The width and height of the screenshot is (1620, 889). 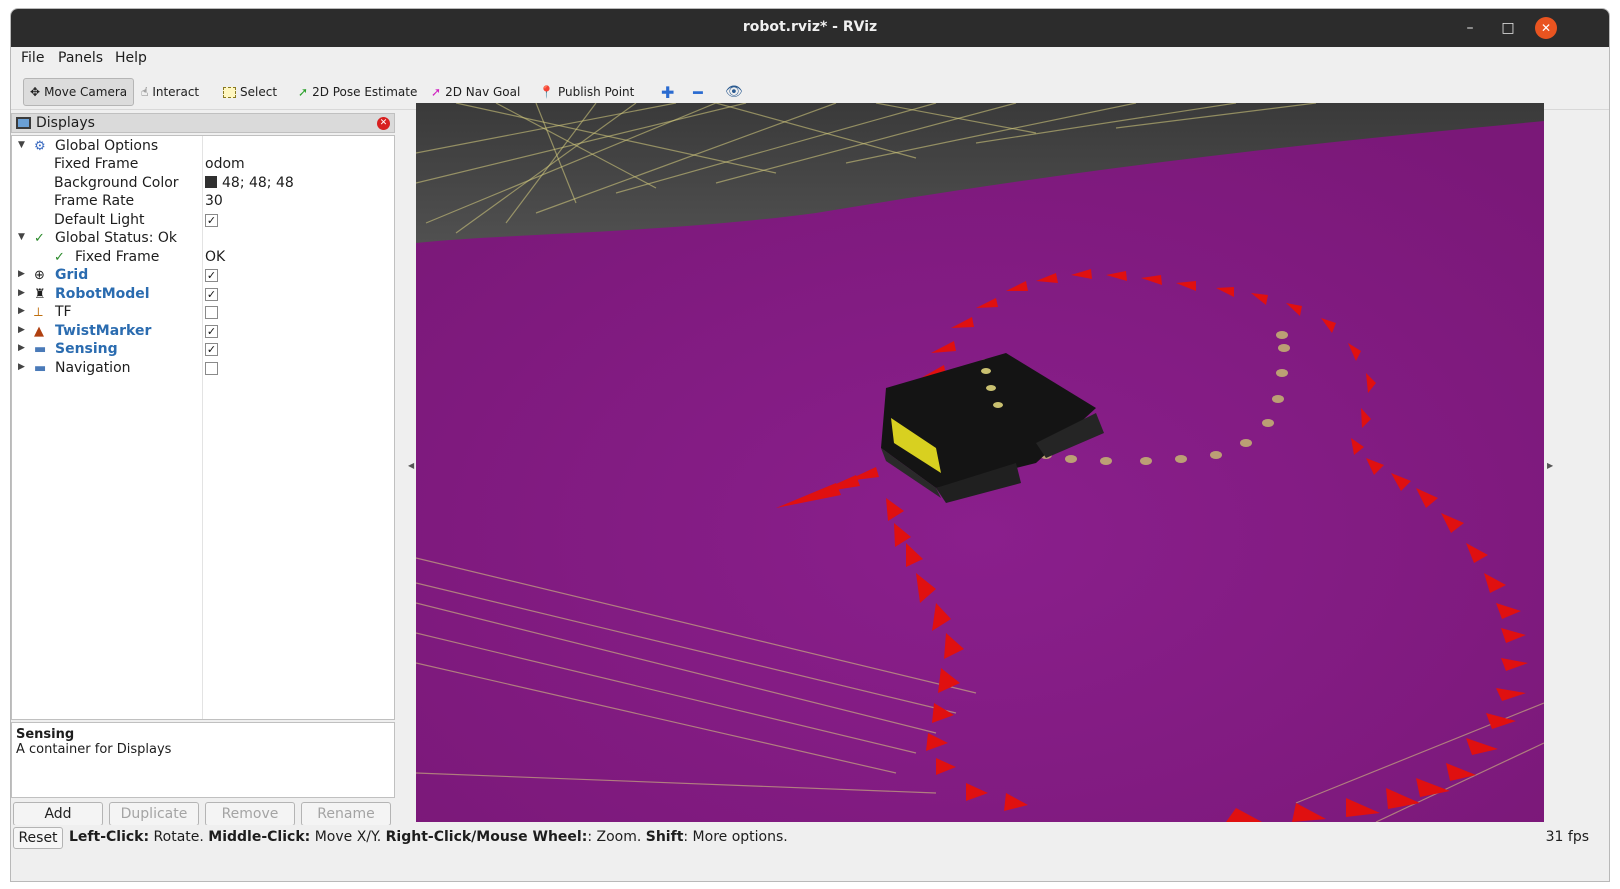 I want to click on menu-bar: File Panels Help, so click(x=810, y=59).